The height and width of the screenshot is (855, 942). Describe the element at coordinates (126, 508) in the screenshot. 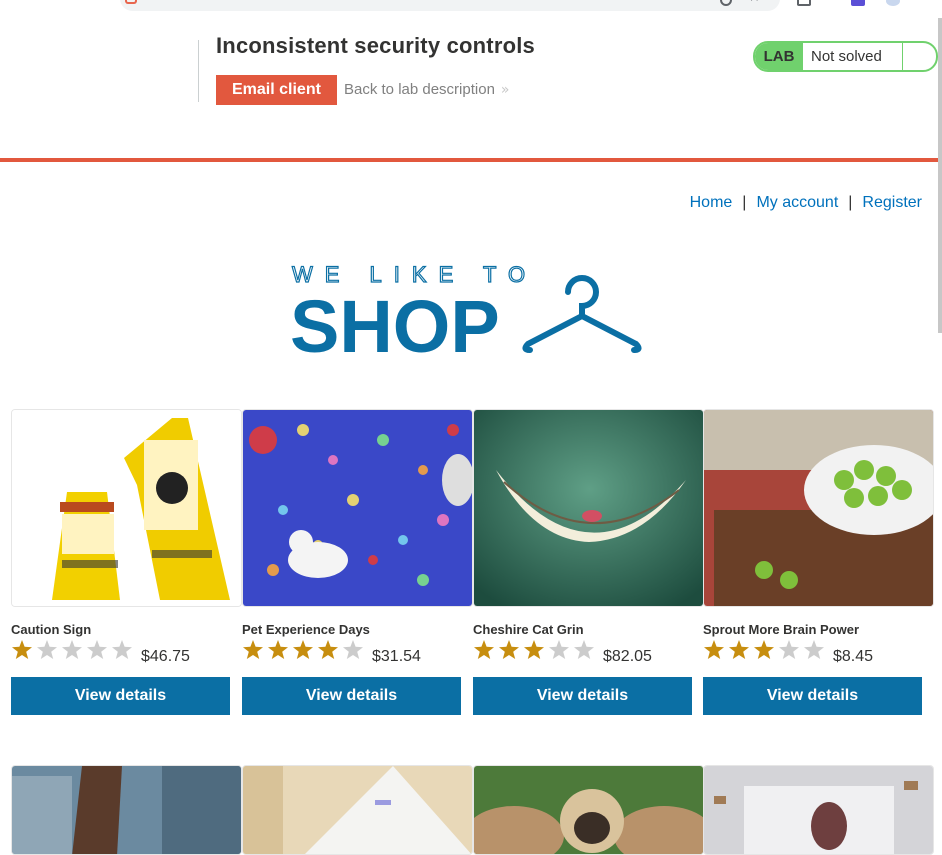

I see `caution-sign-image` at that location.